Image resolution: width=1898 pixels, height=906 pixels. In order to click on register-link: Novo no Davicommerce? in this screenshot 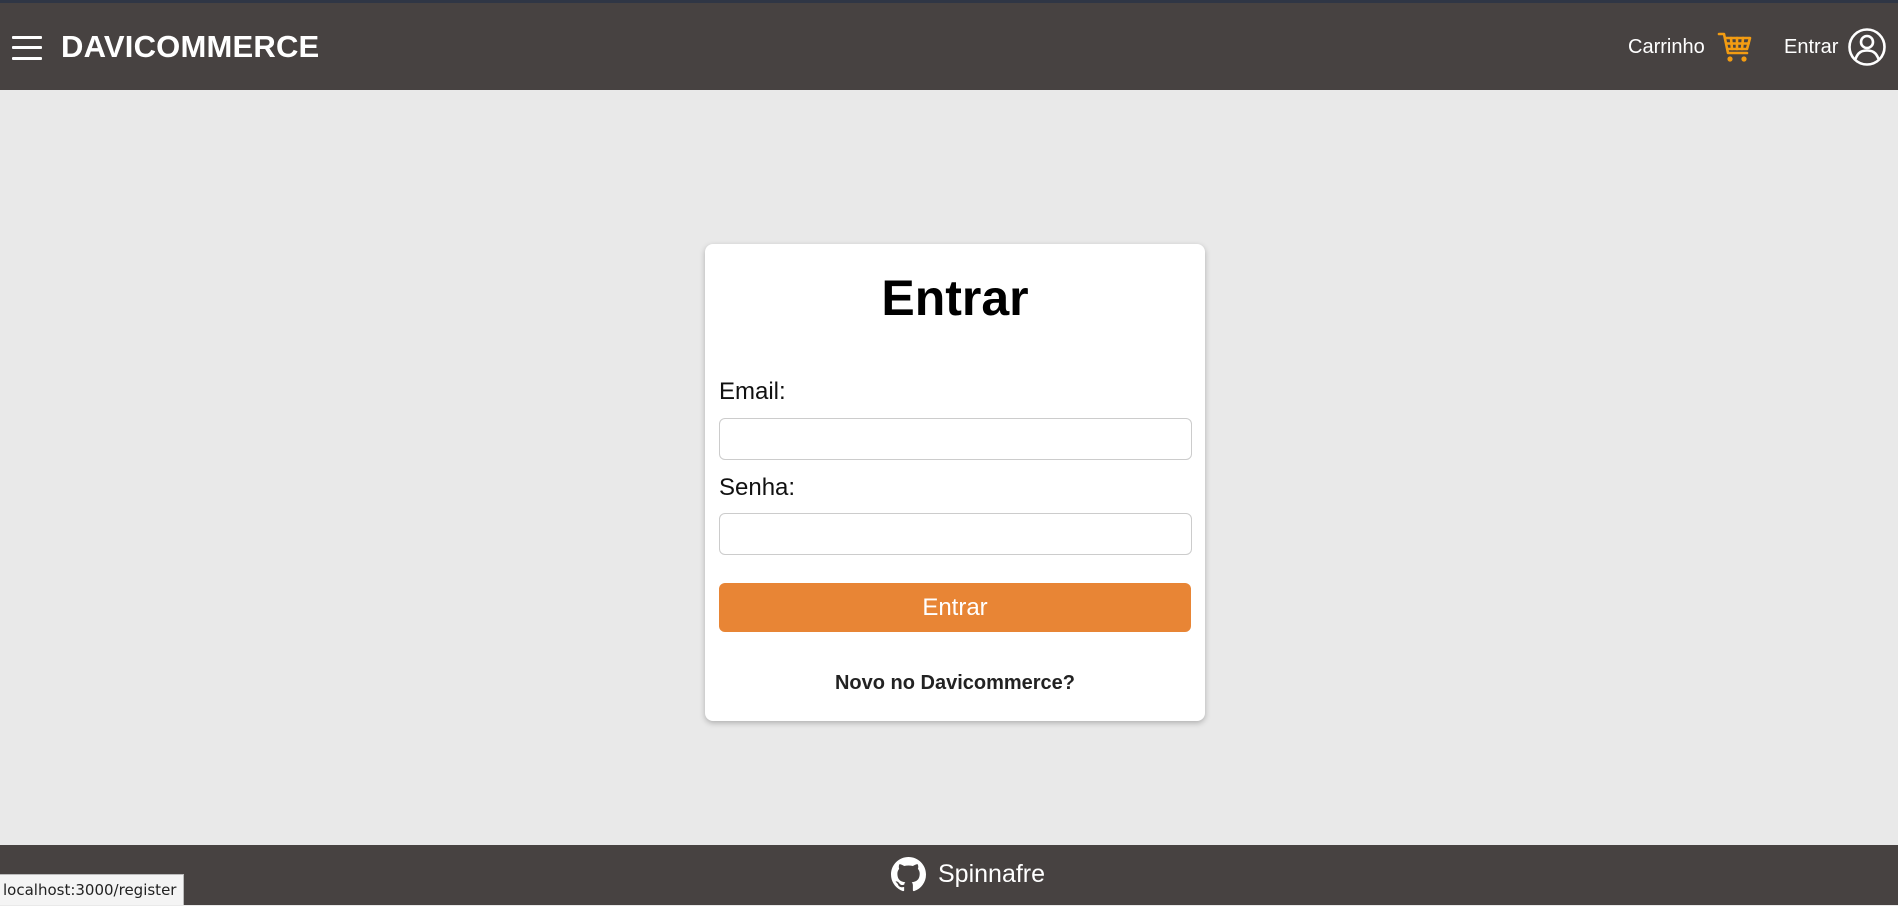, I will do `click(955, 683)`.